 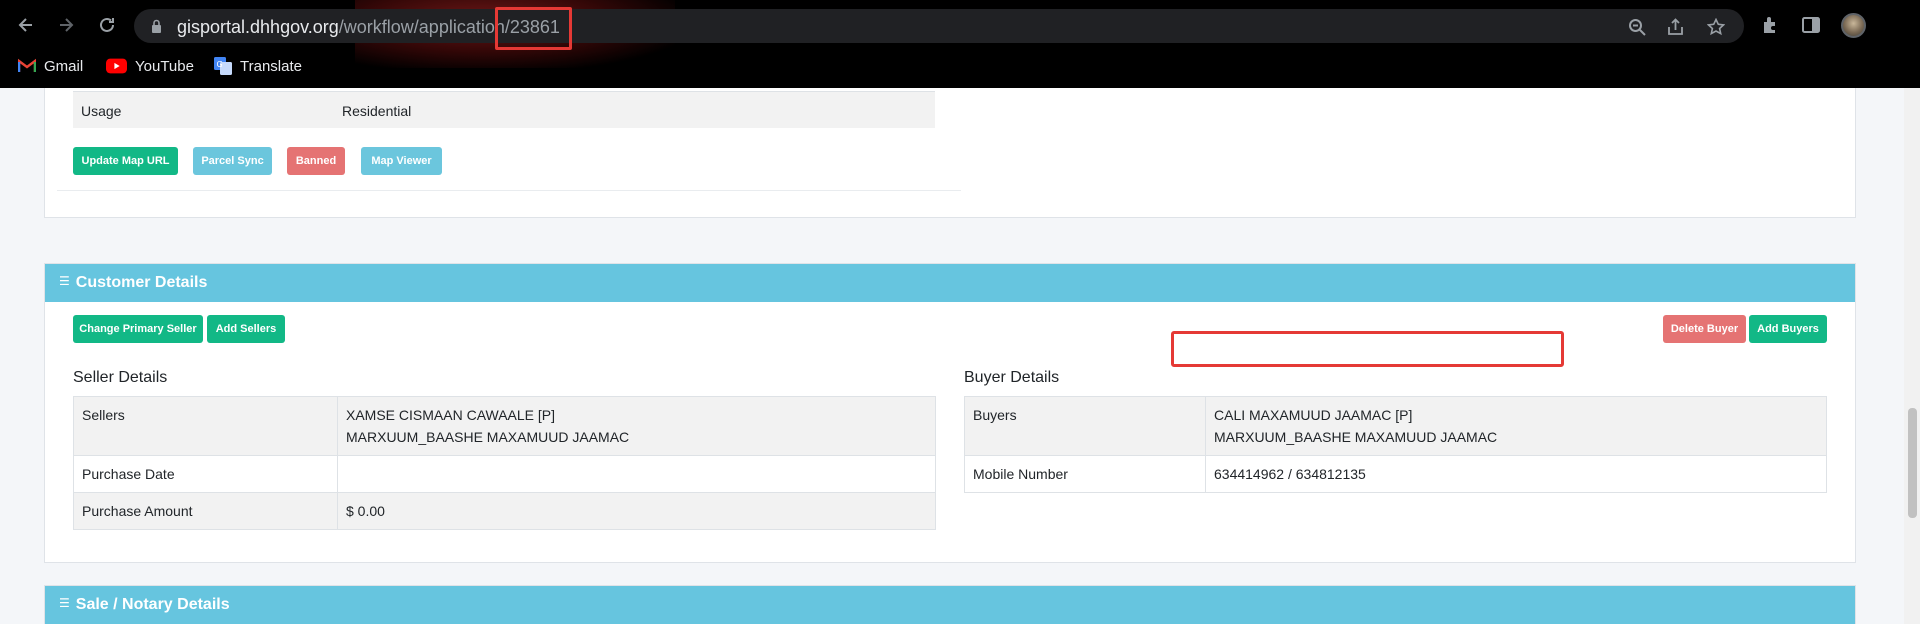 I want to click on purchase-date-label: Purchase Date, so click(x=205, y=474).